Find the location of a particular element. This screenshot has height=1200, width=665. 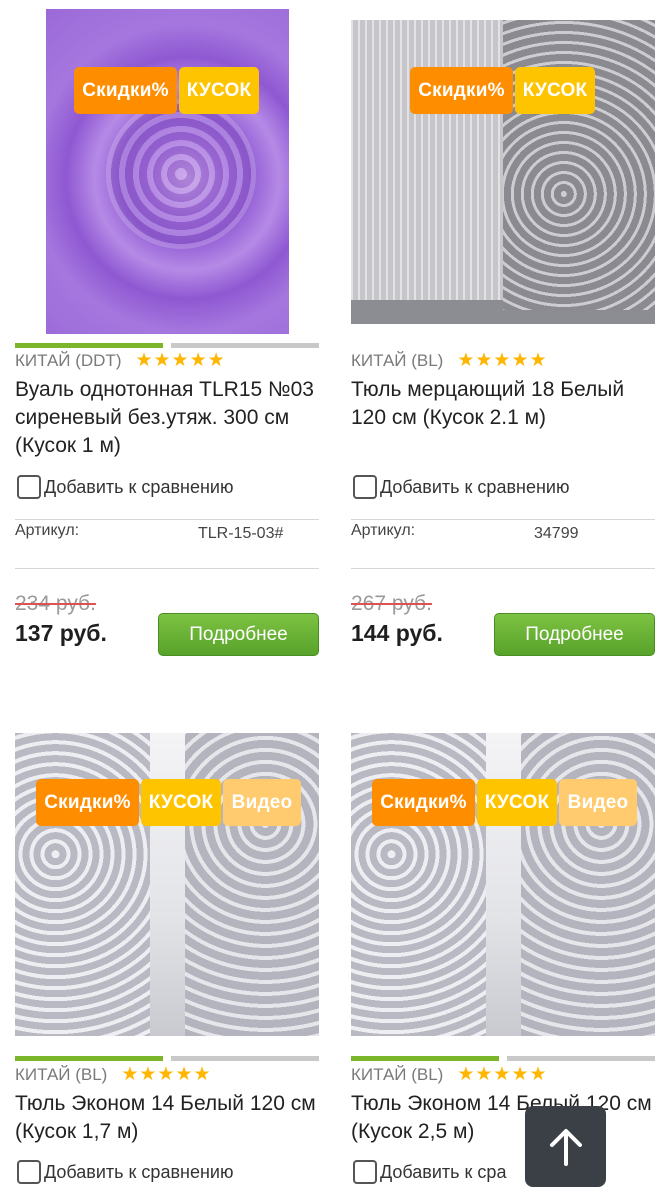

origin-label: КИТАЙ (DDT) is located at coordinates (68, 360).